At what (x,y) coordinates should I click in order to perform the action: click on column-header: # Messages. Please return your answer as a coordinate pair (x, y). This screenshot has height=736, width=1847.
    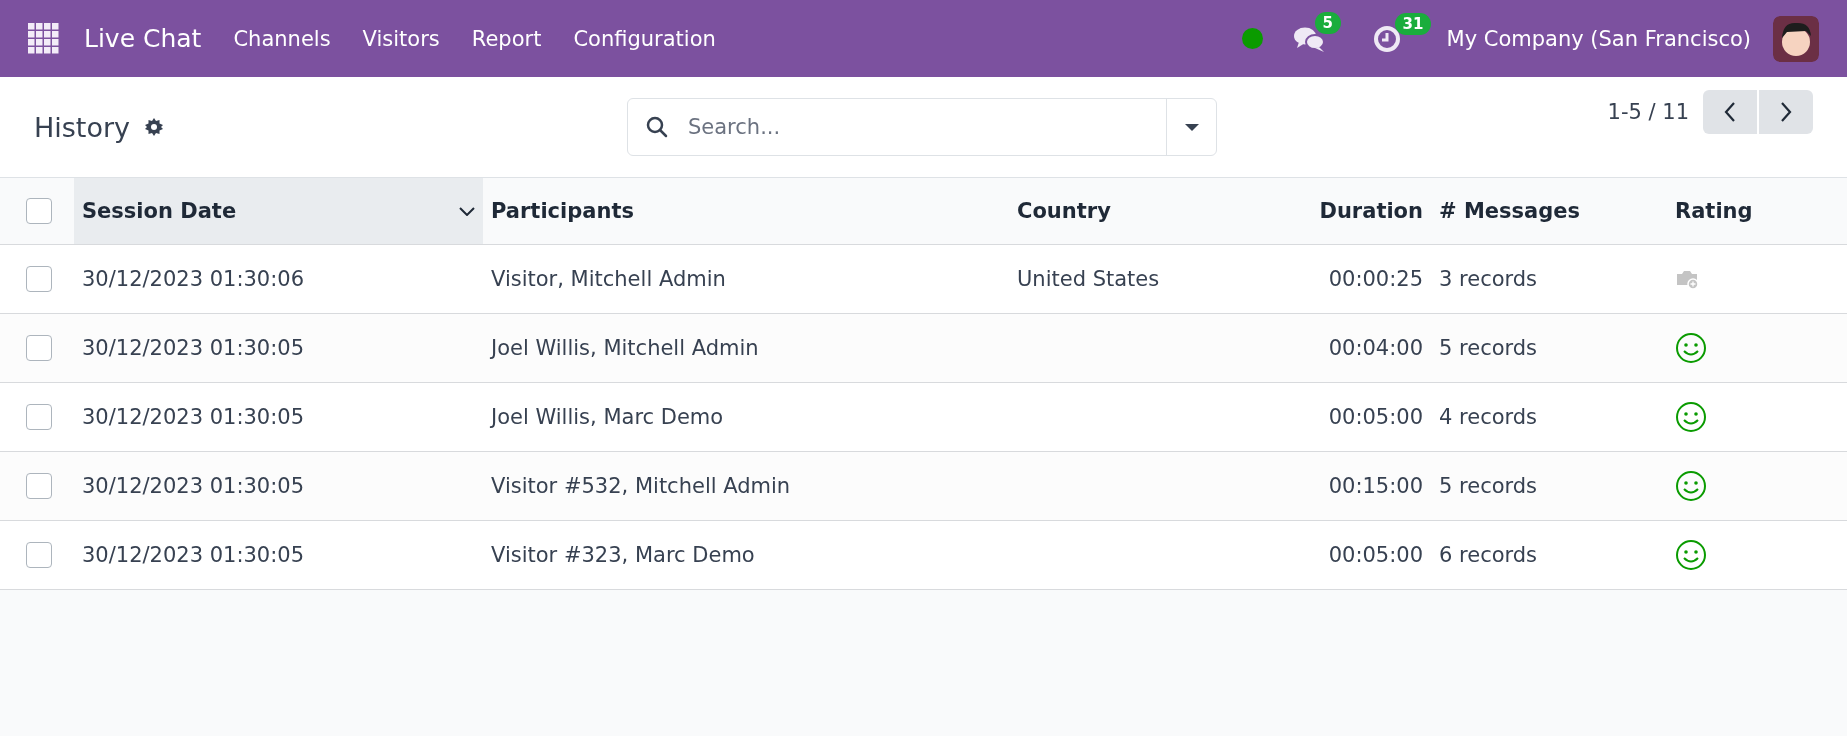
    Looking at the image, I should click on (1549, 211).